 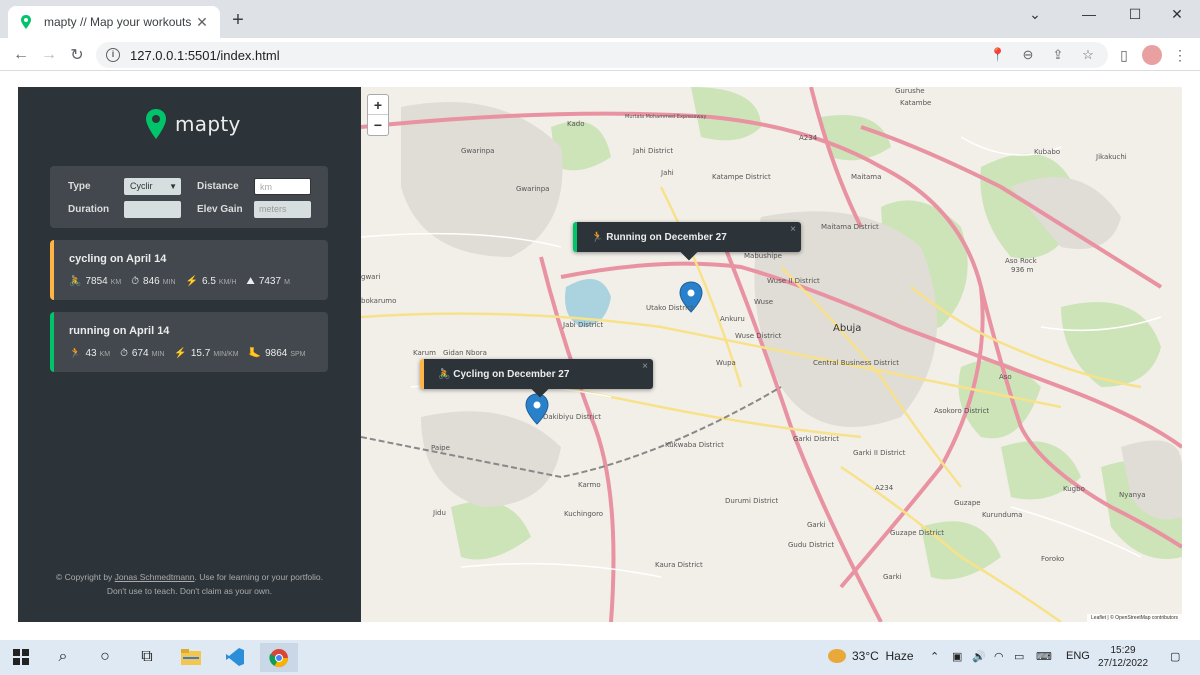 What do you see at coordinates (687, 241) in the screenshot?
I see `popup-running: 🏃 Running on December 27 ×` at bounding box center [687, 241].